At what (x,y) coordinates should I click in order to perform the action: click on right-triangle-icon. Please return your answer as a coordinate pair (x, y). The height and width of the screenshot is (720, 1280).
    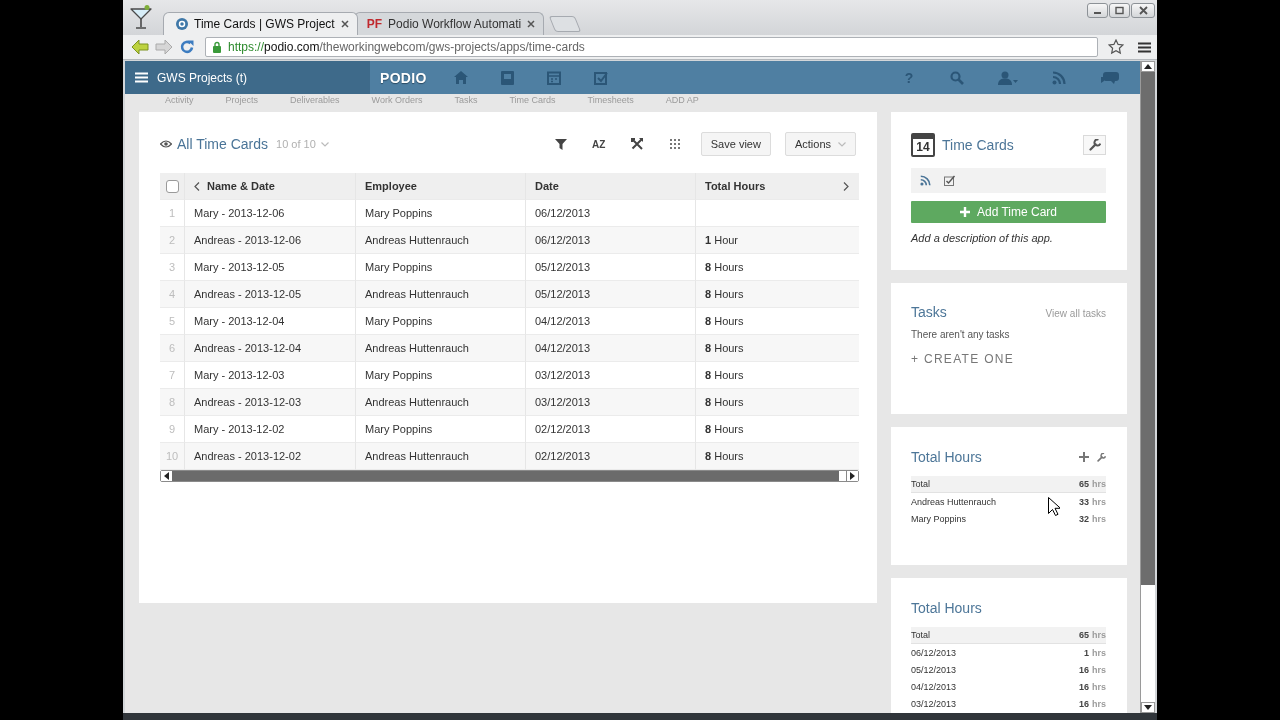
    Looking at the image, I should click on (852, 476).